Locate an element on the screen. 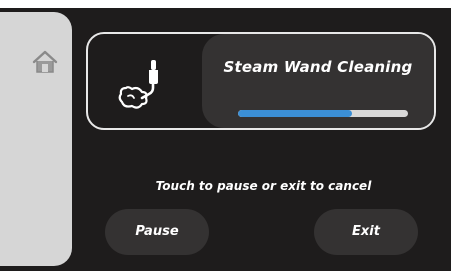  progress-bar is located at coordinates (323, 113).